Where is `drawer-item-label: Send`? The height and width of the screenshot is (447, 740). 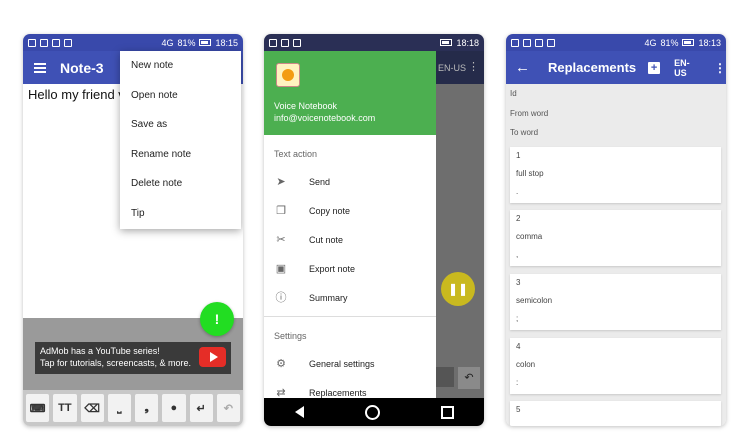
drawer-item-label: Send is located at coordinates (320, 181).